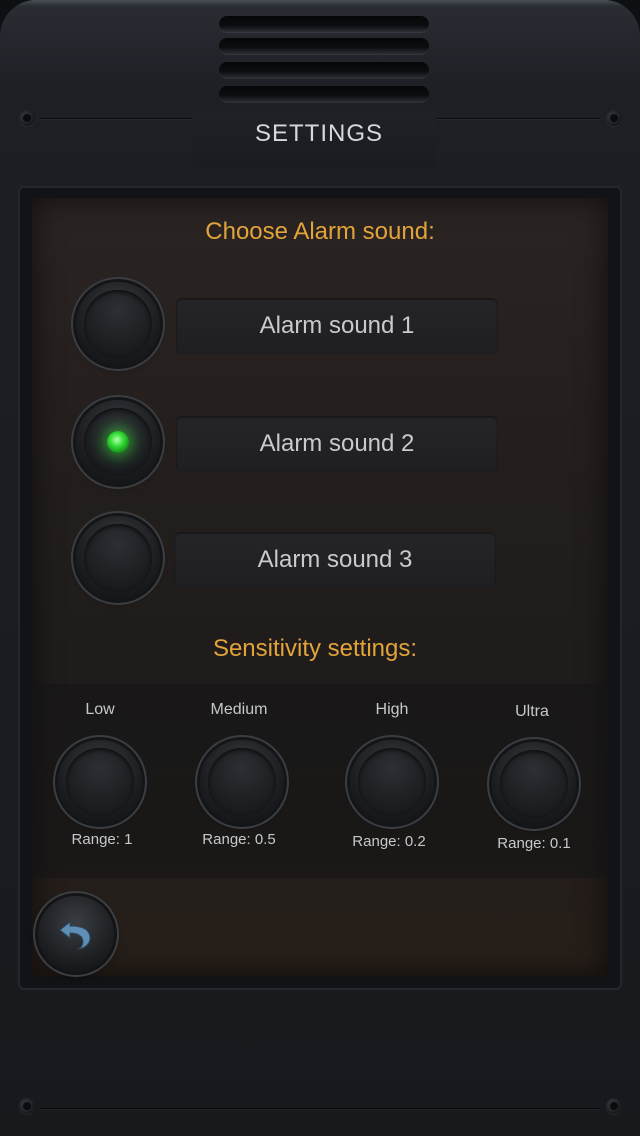  I want to click on page-title: SETTINGS, so click(318, 133).